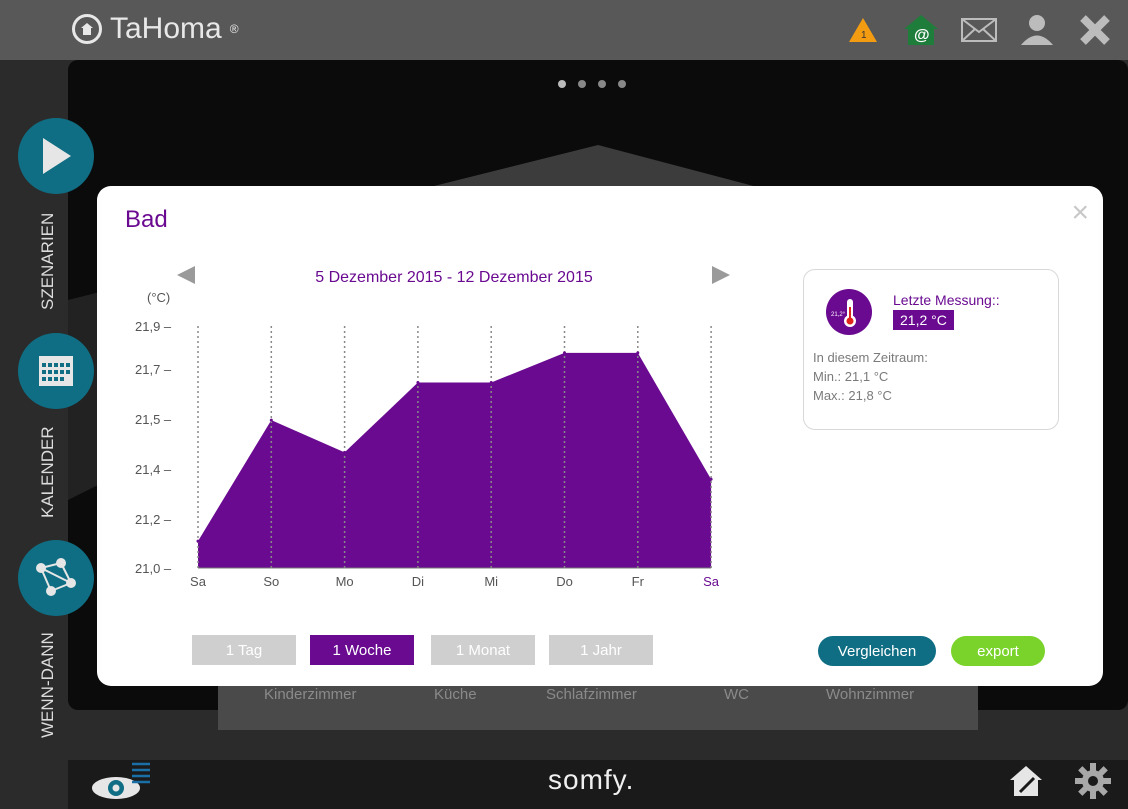  I want to click on y-unit-label: (°C), so click(158, 297).